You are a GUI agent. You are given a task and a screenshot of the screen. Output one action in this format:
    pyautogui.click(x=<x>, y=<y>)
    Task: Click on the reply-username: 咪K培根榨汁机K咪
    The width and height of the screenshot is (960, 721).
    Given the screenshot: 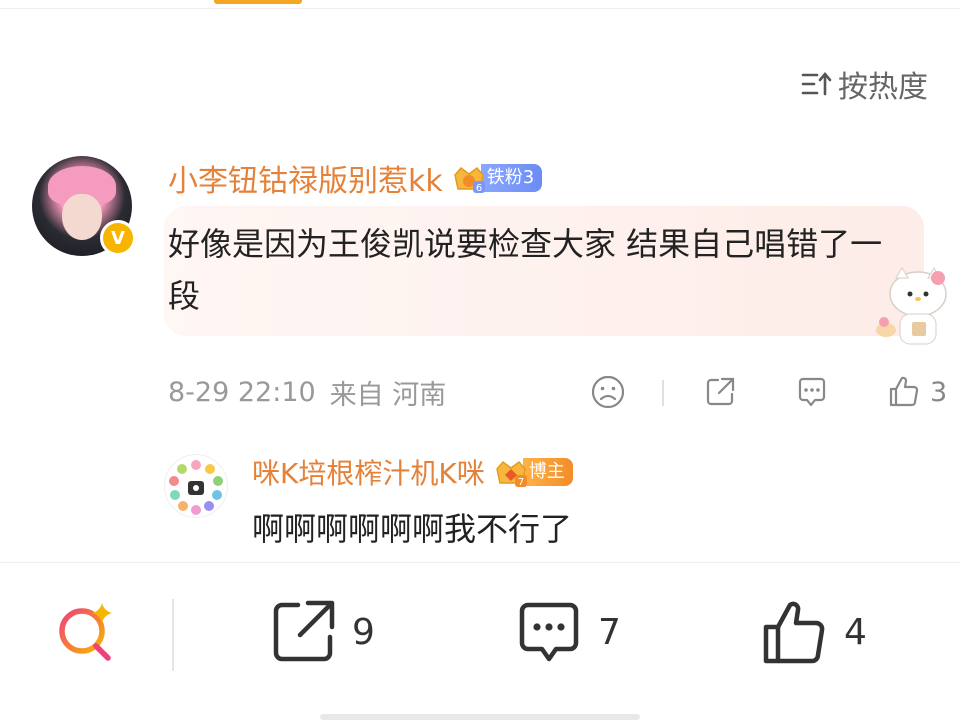 What is the action you would take?
    pyautogui.click(x=368, y=472)
    